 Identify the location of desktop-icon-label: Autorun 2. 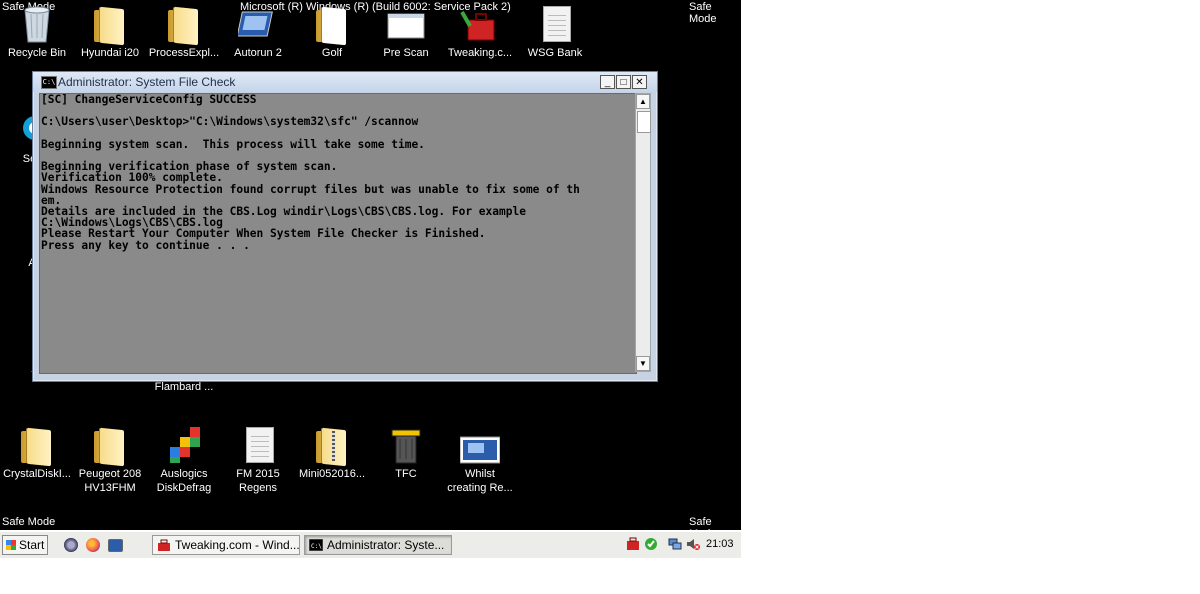
(258, 53).